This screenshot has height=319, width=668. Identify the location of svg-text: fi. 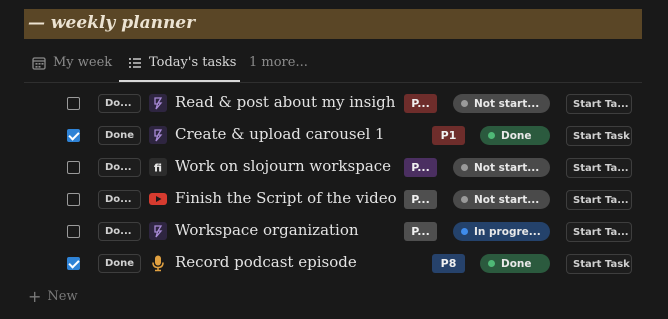
(158, 168).